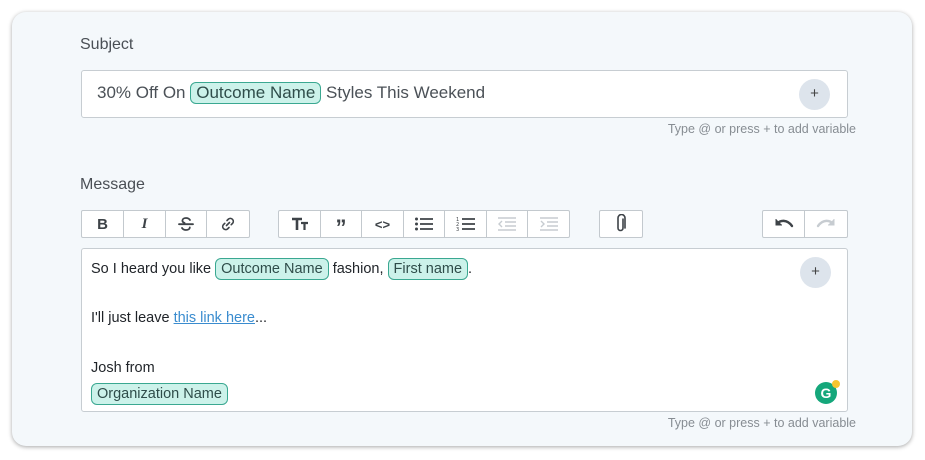 This screenshot has height=460, width=925. I want to click on numbered-list-button: 123, so click(466, 224).